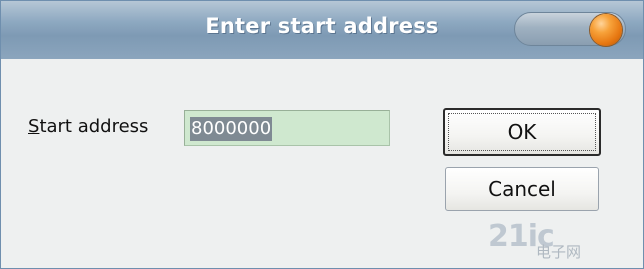 The height and width of the screenshot is (269, 644). What do you see at coordinates (34, 126) in the screenshot?
I see `label-mnemonic: S` at bounding box center [34, 126].